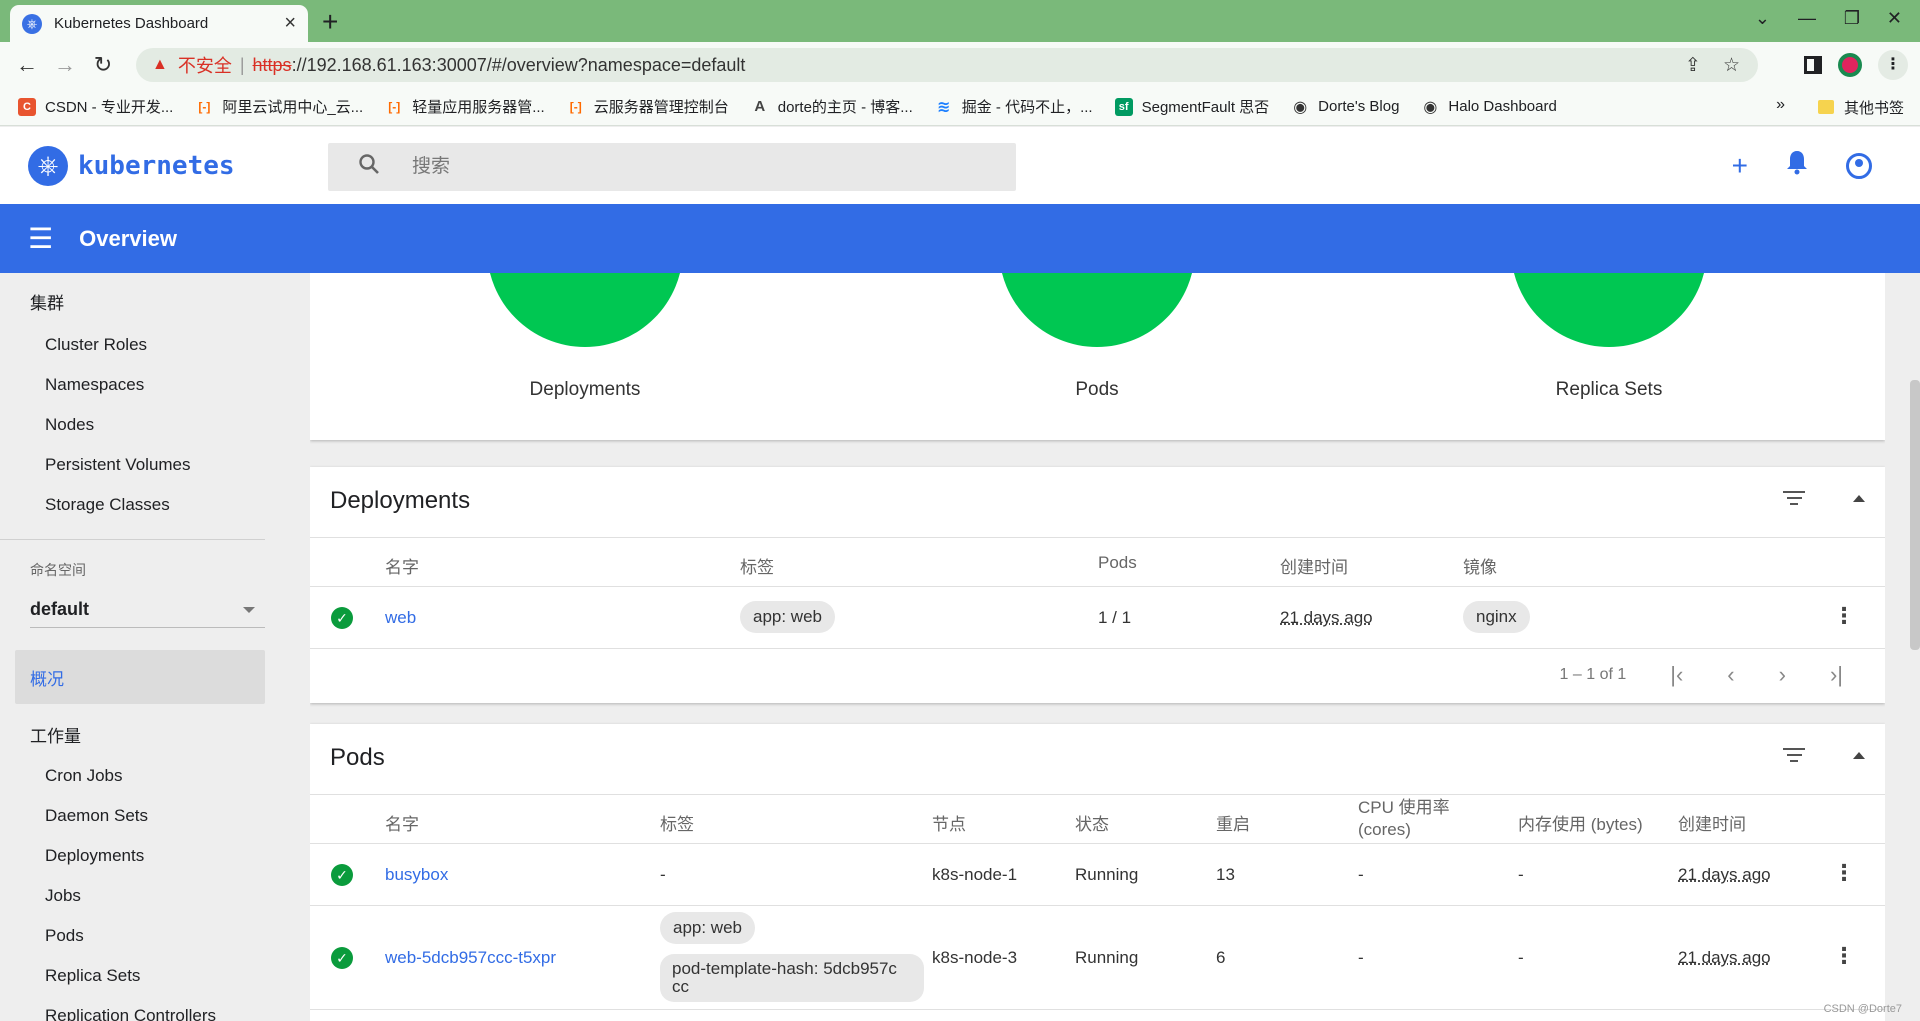 This screenshot has width=1920, height=1021. What do you see at coordinates (132, 936) in the screenshot?
I see `sidebar-item-pods: Pods` at bounding box center [132, 936].